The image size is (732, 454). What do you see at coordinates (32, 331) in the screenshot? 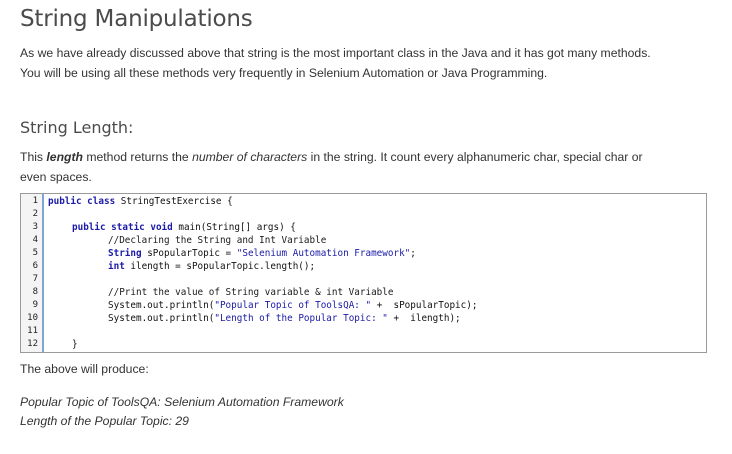
I see `line-number: 11` at bounding box center [32, 331].